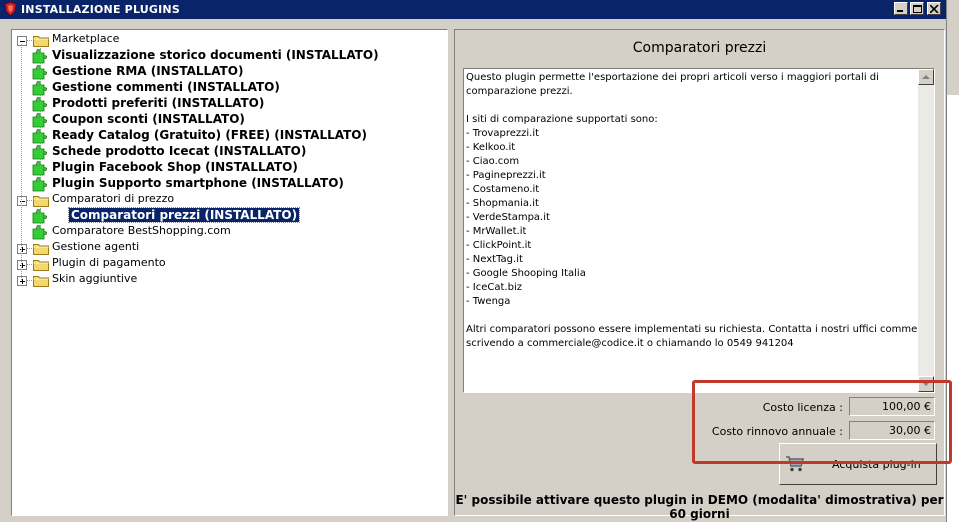 The image size is (959, 522). Describe the element at coordinates (147, 71) in the screenshot. I see `tree-plugin-label: Gestione RMA (INSTALLATO)` at that location.